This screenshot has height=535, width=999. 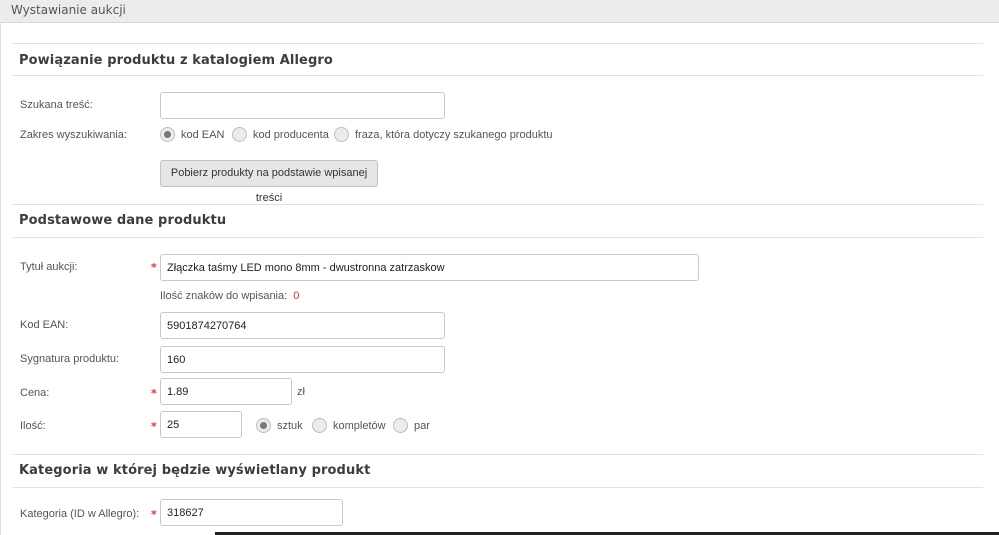 I want to click on ean-input, so click(x=302, y=325).